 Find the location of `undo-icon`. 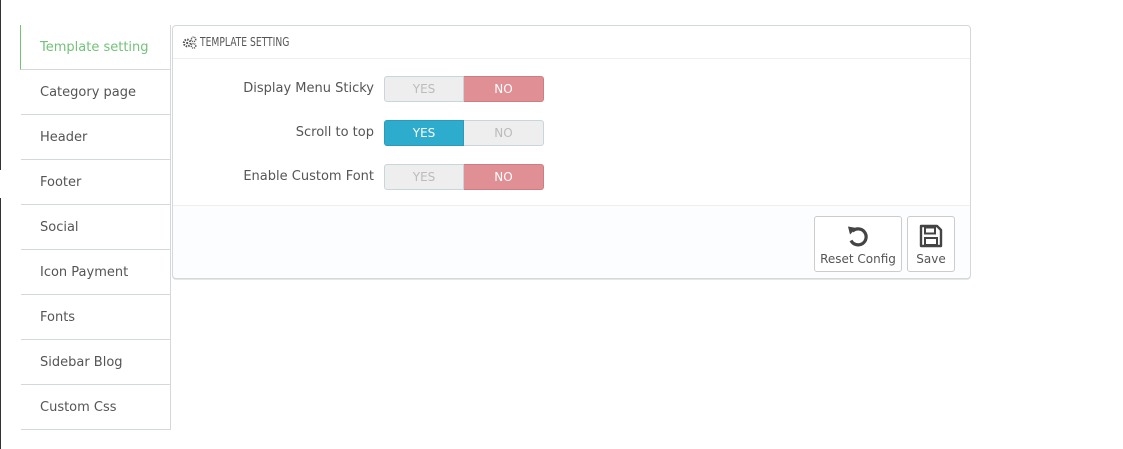

undo-icon is located at coordinates (858, 236).